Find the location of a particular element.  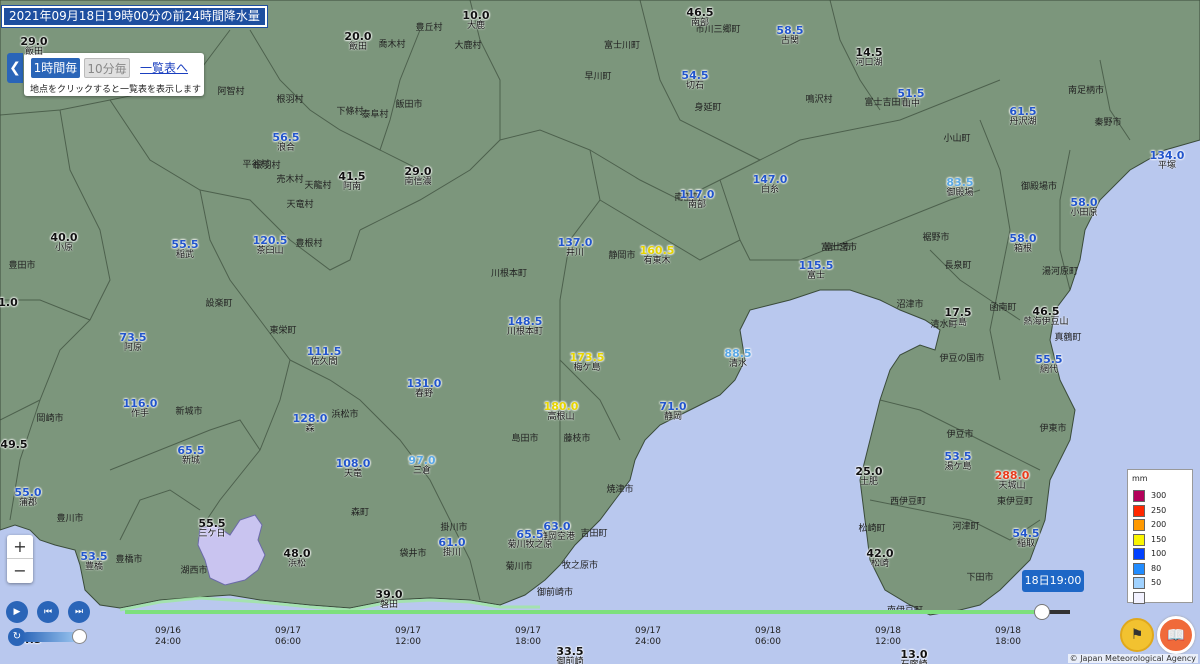

speed-knob is located at coordinates (79, 636).